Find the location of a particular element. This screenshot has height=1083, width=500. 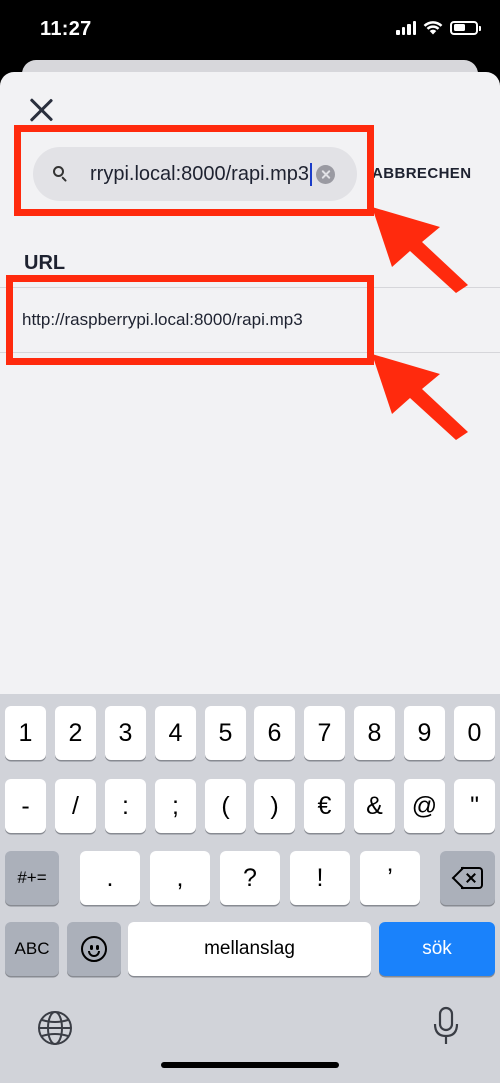

key-comma: , is located at coordinates (180, 878).